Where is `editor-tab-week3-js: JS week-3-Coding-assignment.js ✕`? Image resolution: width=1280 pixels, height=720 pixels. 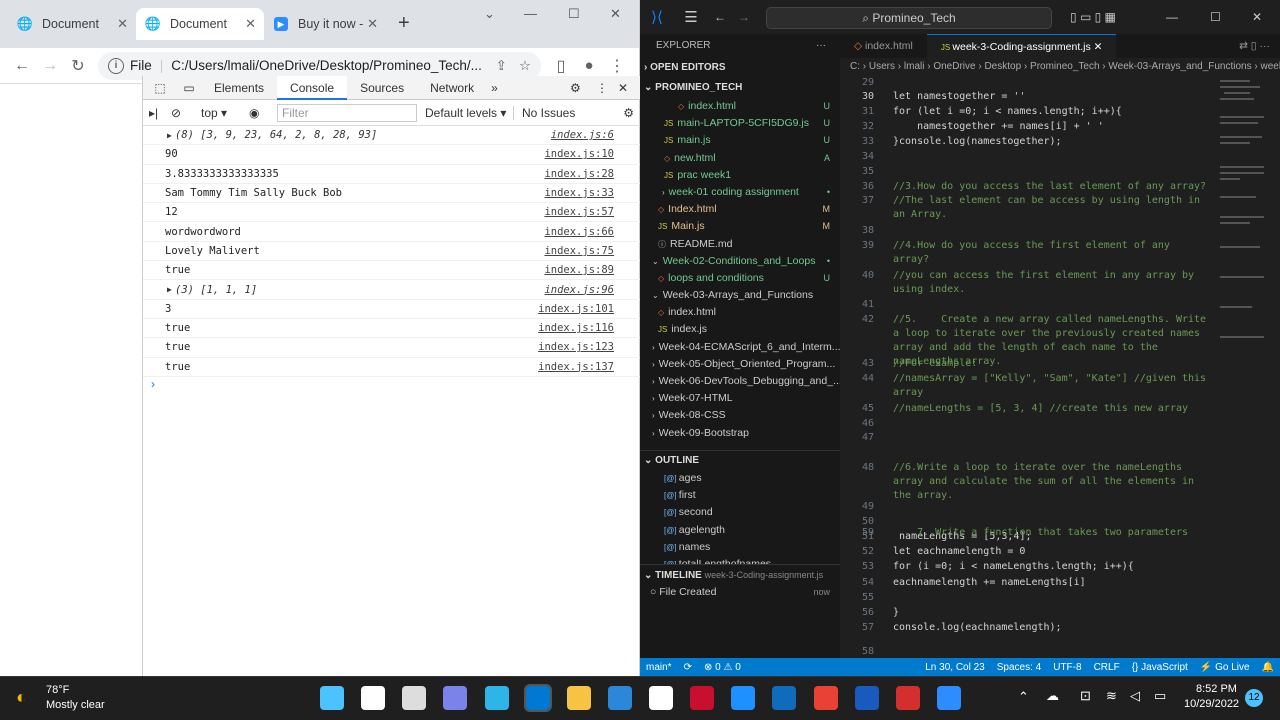 editor-tab-week3-js: JS week-3-Coding-assignment.js ✕ is located at coordinates (1021, 46).